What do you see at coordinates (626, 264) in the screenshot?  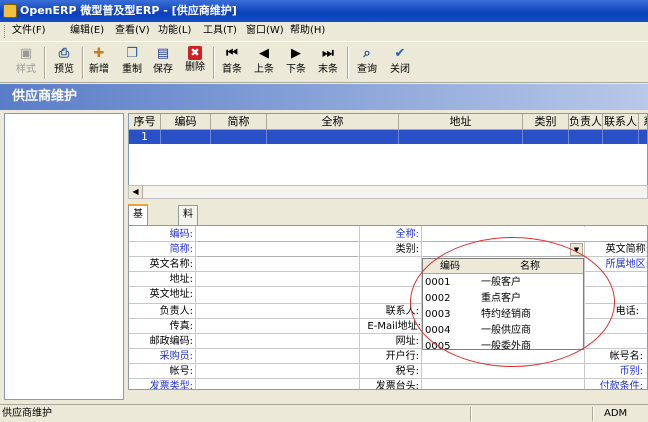 I see `region-label: 所属地区:` at bounding box center [626, 264].